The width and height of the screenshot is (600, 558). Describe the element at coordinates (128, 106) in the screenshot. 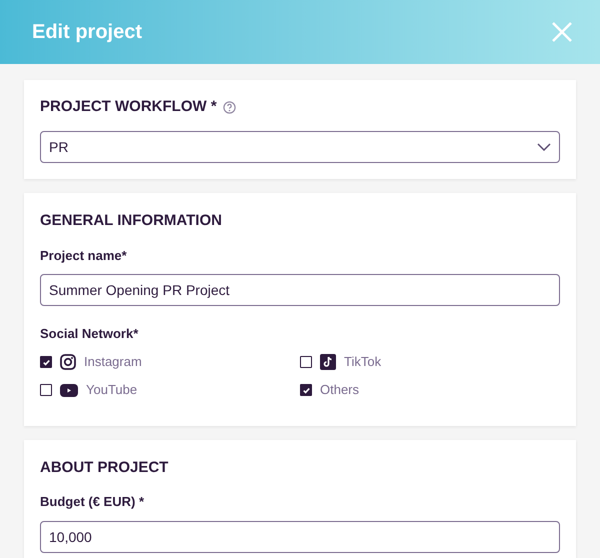

I see `section-heading: PROJECT WORKFLOW *` at that location.